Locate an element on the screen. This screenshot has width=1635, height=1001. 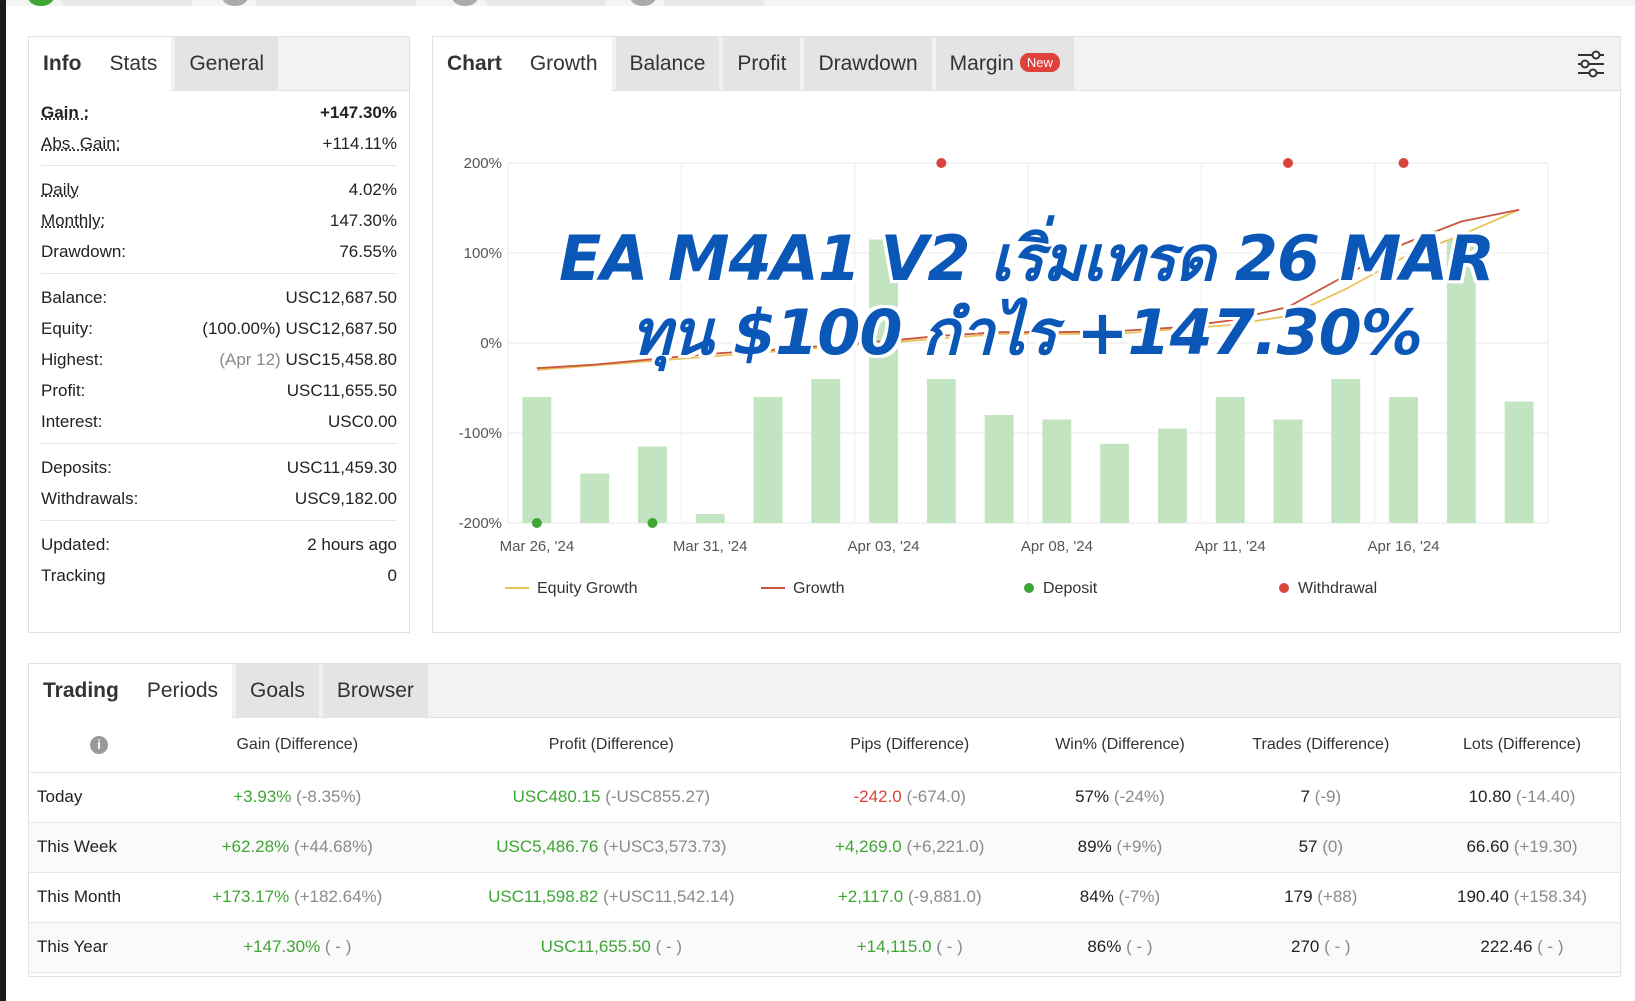
balance-row: Balance: USC12,687.50 is located at coordinates (219, 297).